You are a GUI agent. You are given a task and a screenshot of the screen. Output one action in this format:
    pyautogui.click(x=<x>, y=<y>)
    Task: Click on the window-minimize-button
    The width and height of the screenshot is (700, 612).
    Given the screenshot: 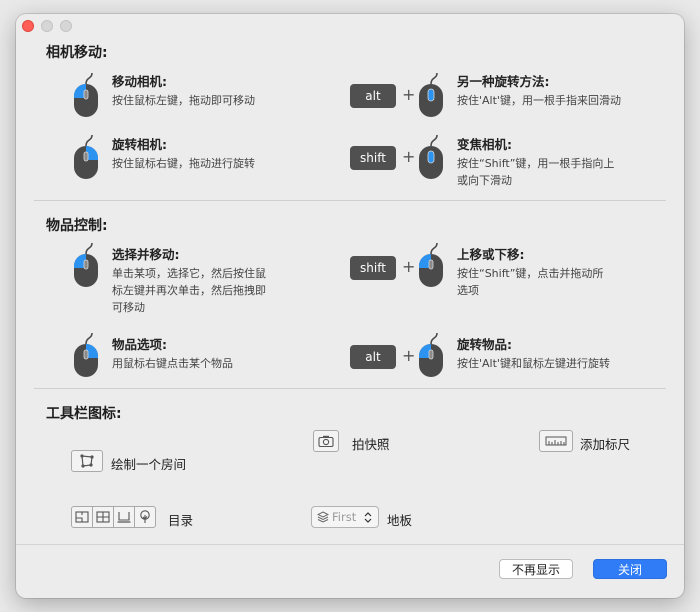 What is the action you would take?
    pyautogui.click(x=47, y=26)
    